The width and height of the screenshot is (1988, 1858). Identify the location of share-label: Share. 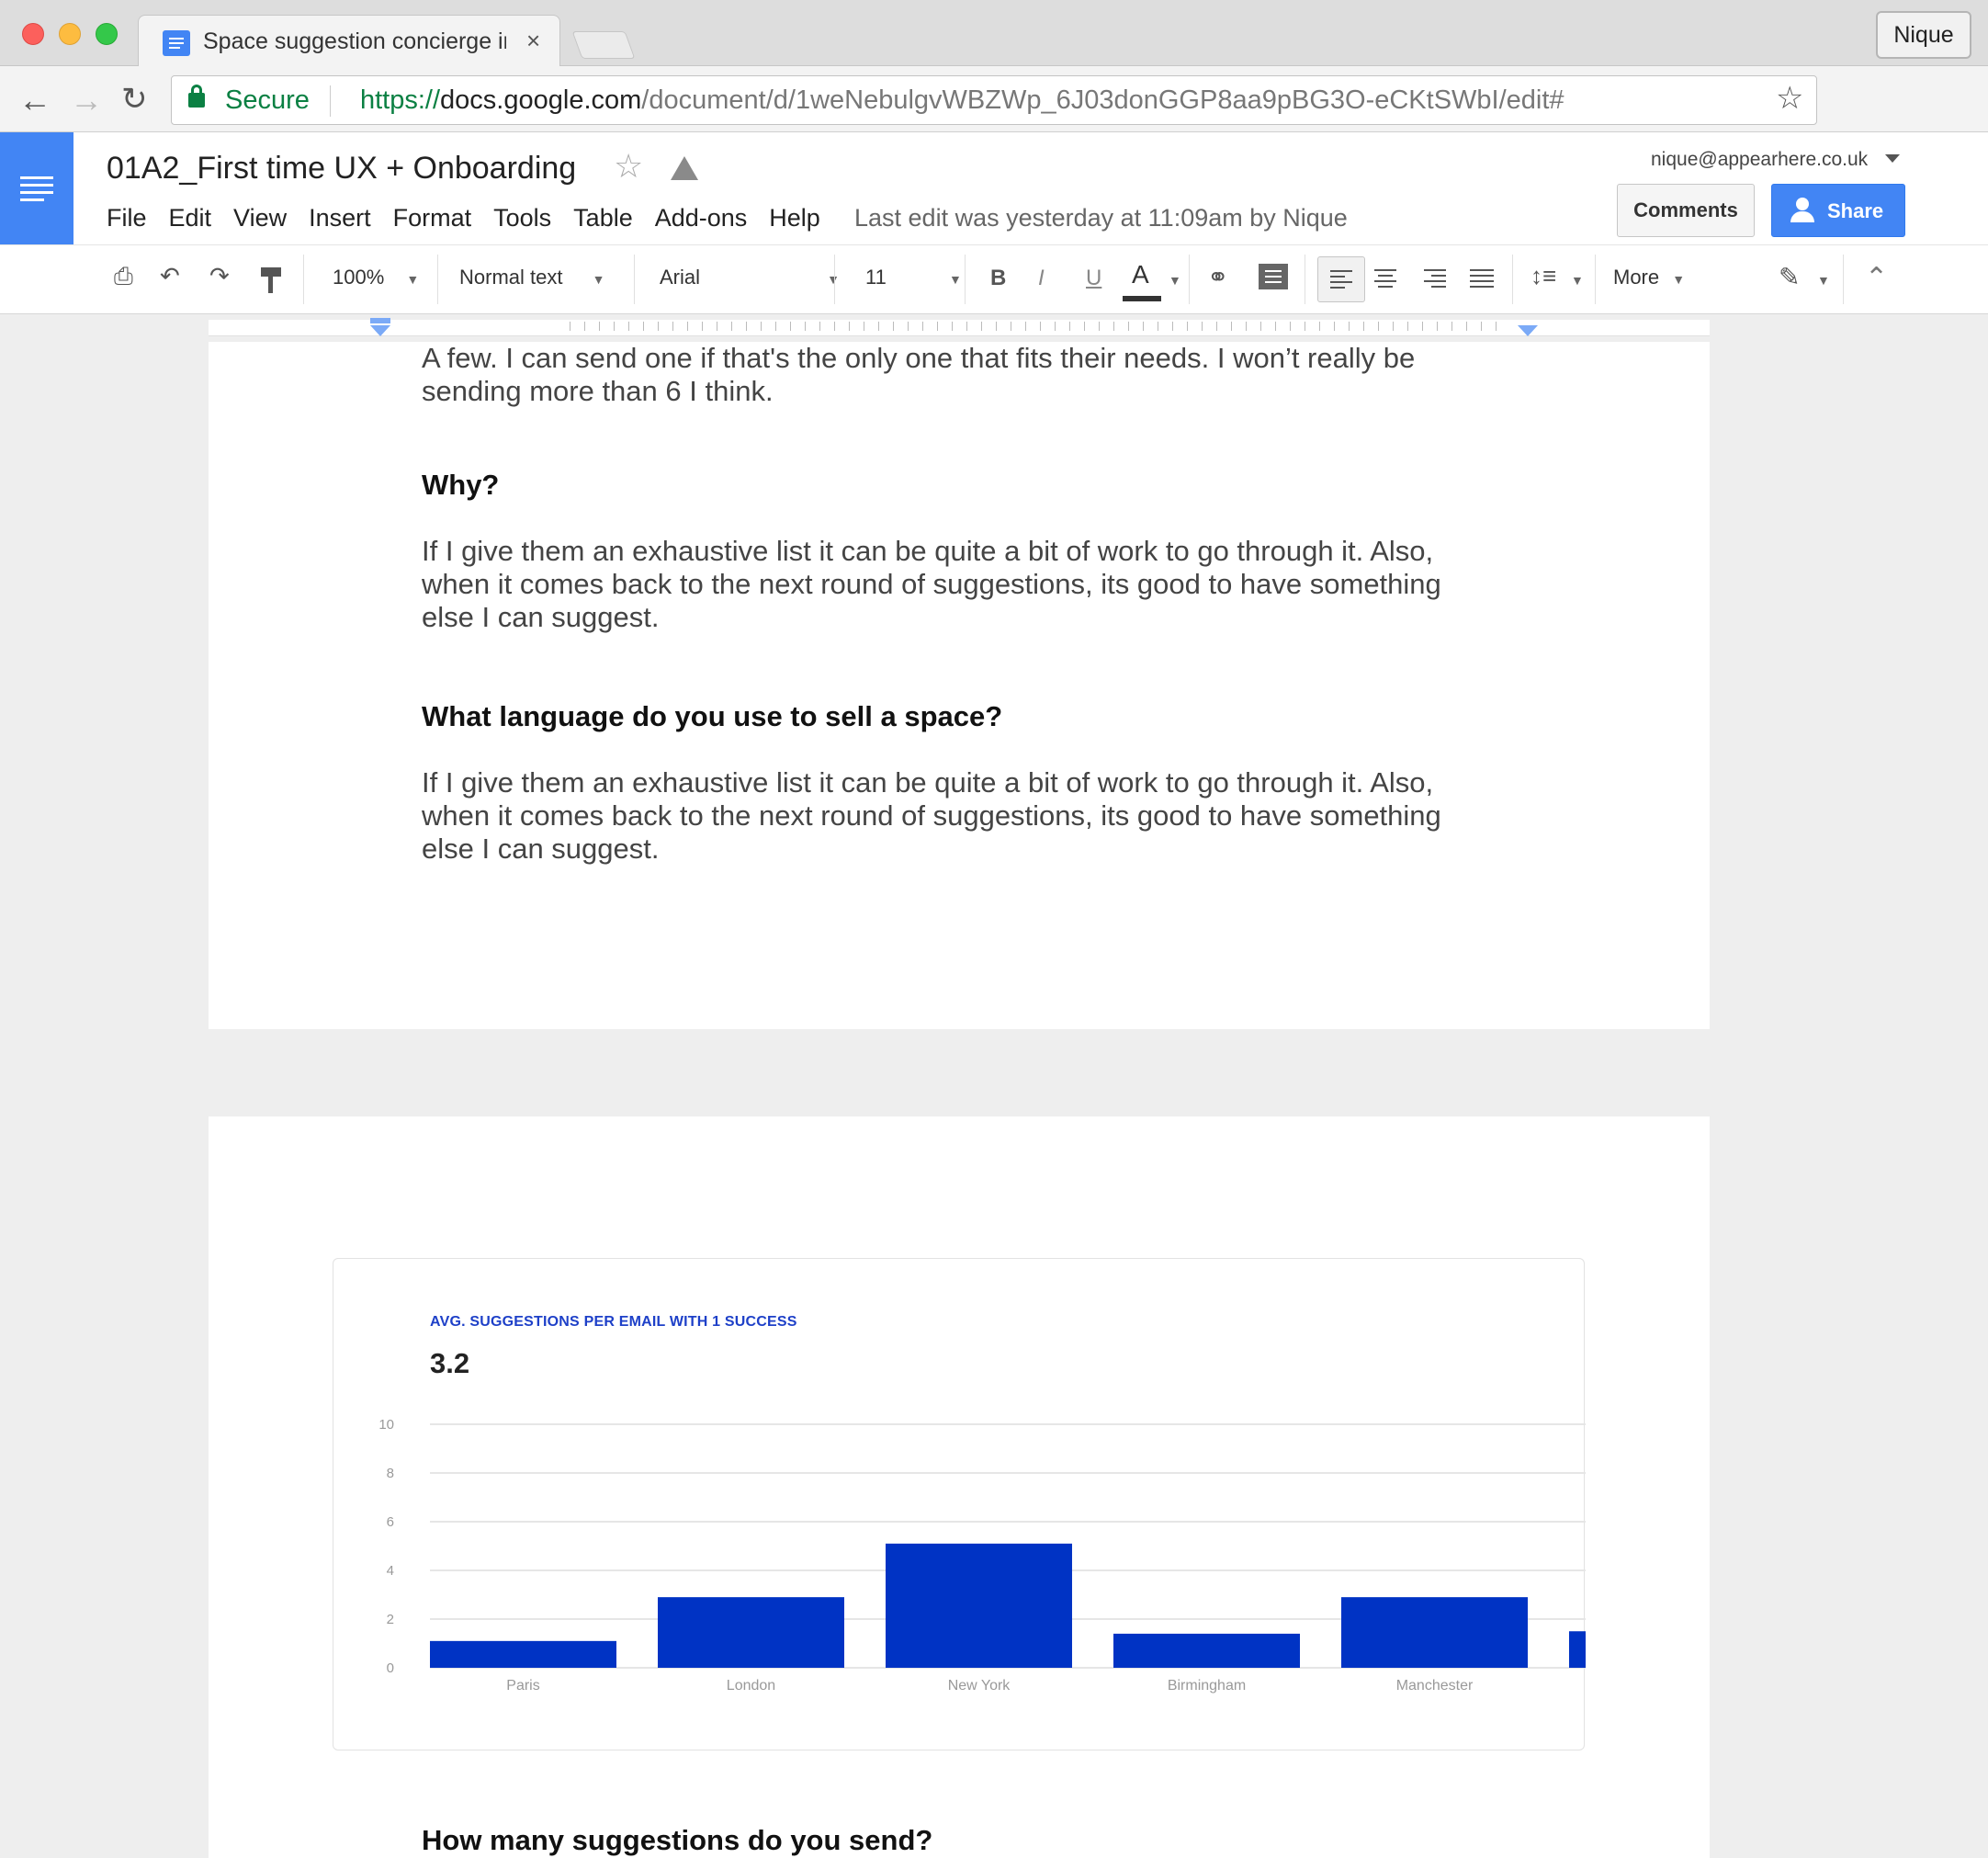
(1855, 211).